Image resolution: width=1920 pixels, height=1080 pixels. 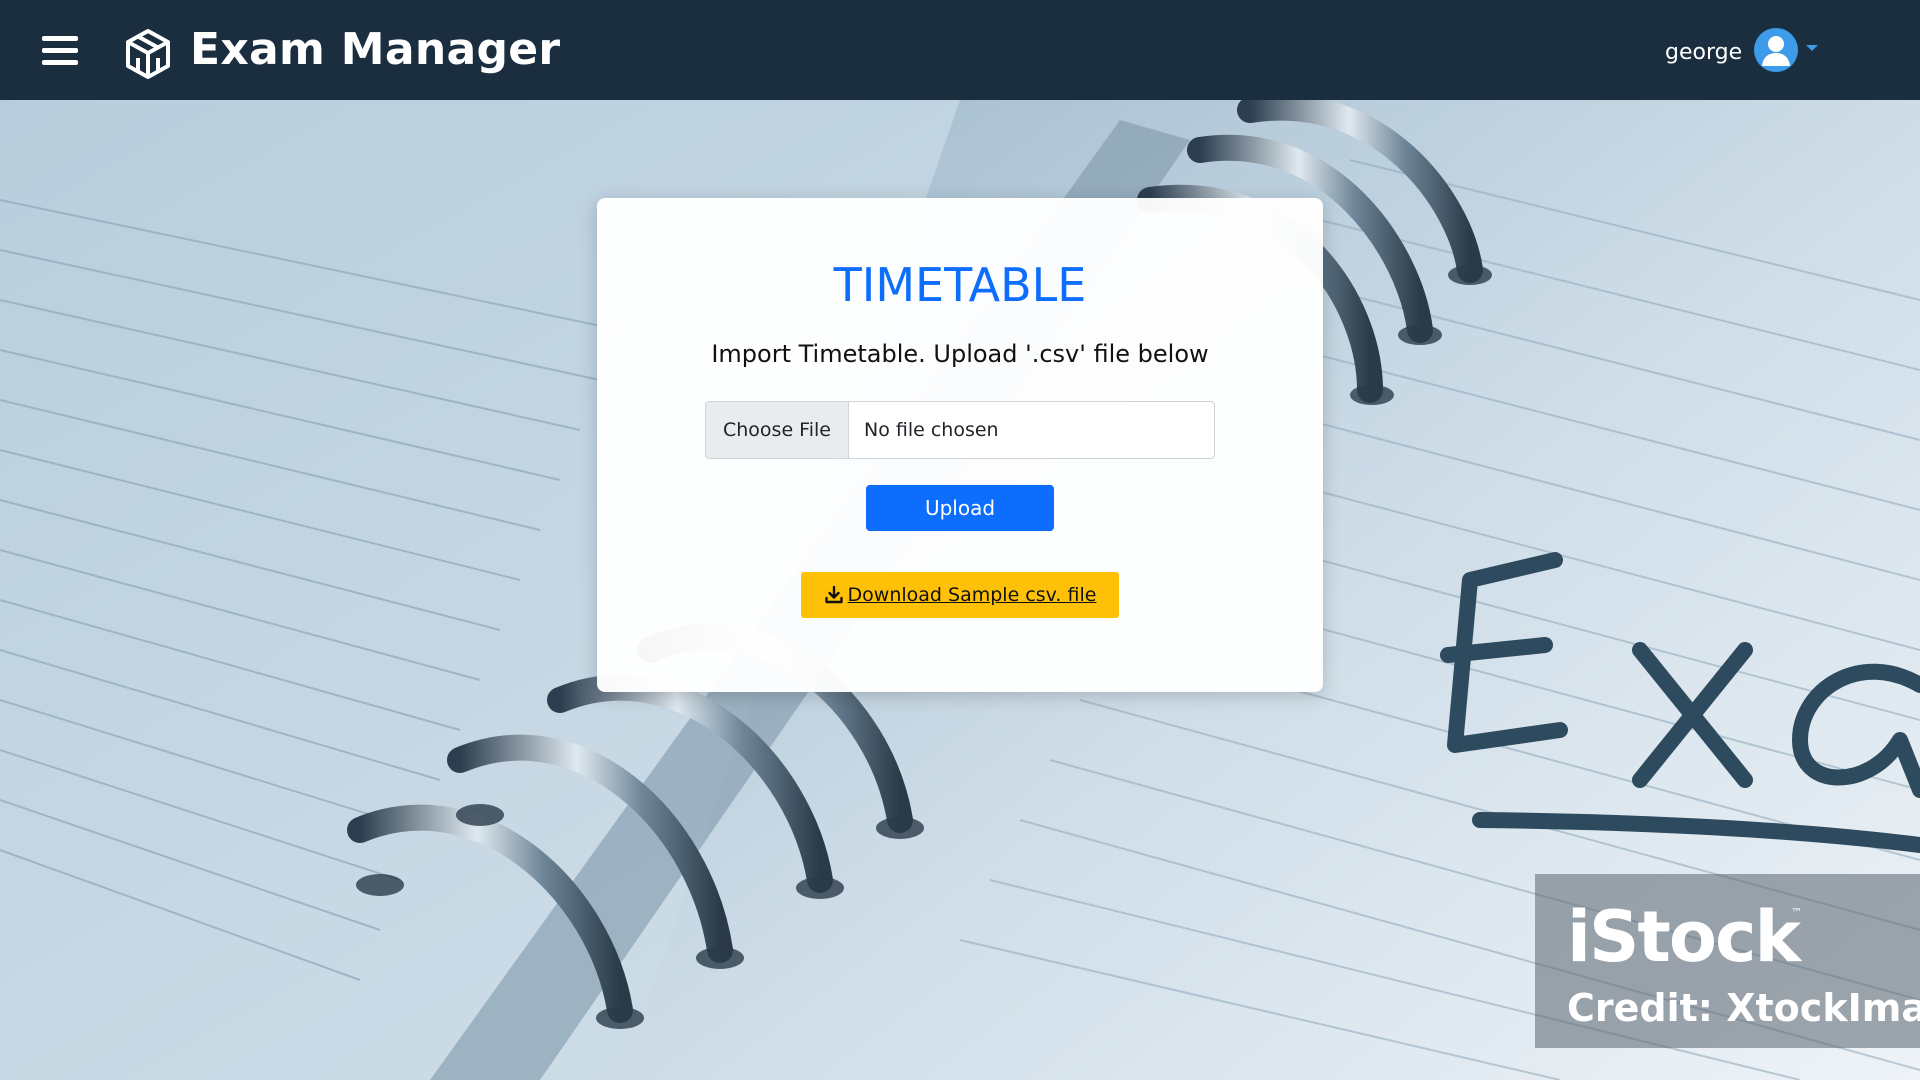 I want to click on istock-watermark: iStock ™ Credit: XtockIma, so click(x=1727, y=961).